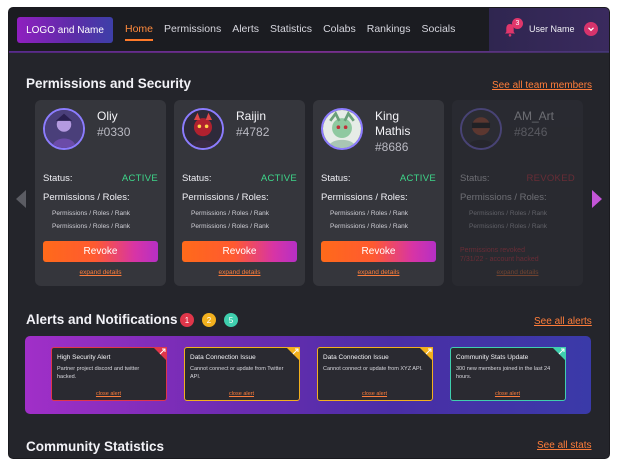  I want to click on status-badge: REVOKED, so click(550, 178).